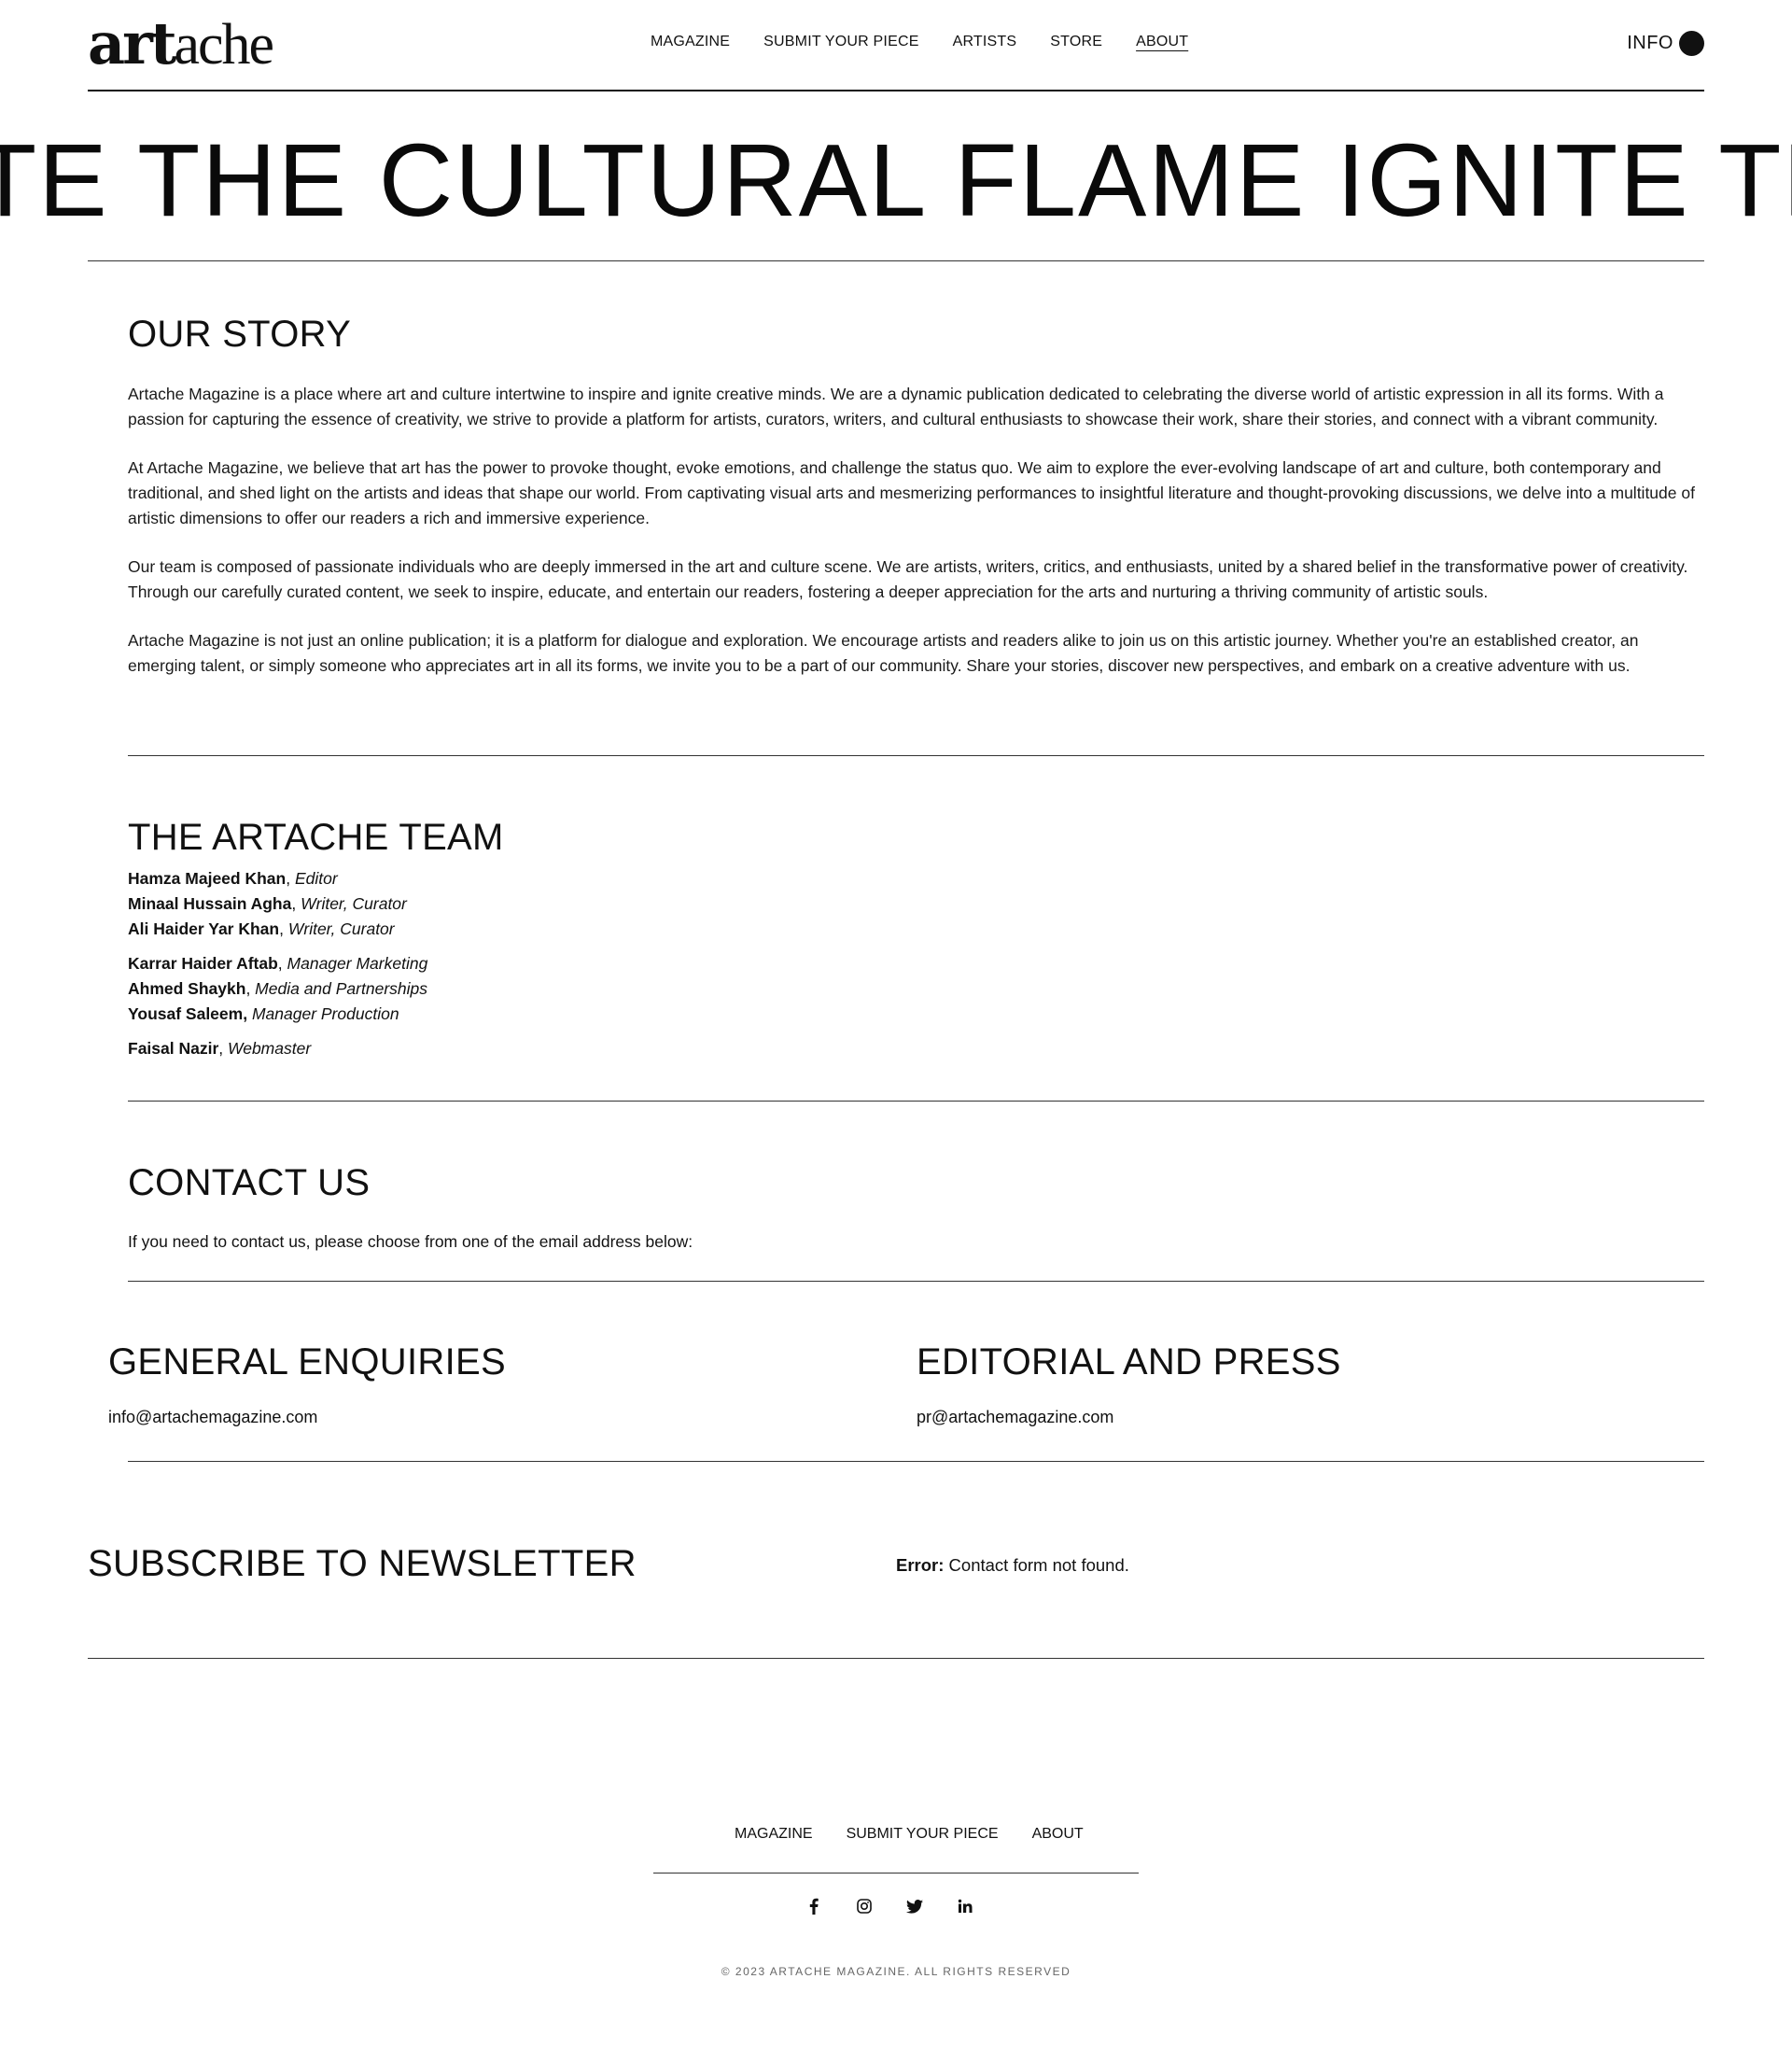 The image size is (1792, 2063). What do you see at coordinates (896, 180) in the screenshot?
I see `marquee-text: TE THE CULTURAL FLAME IGNITE THE A` at bounding box center [896, 180].